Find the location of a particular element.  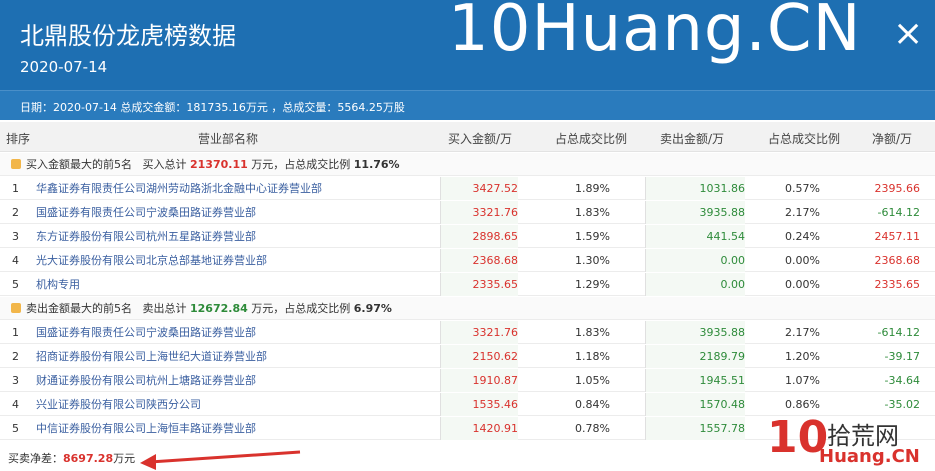

logo-domain: Huang.CN is located at coordinates (869, 456).